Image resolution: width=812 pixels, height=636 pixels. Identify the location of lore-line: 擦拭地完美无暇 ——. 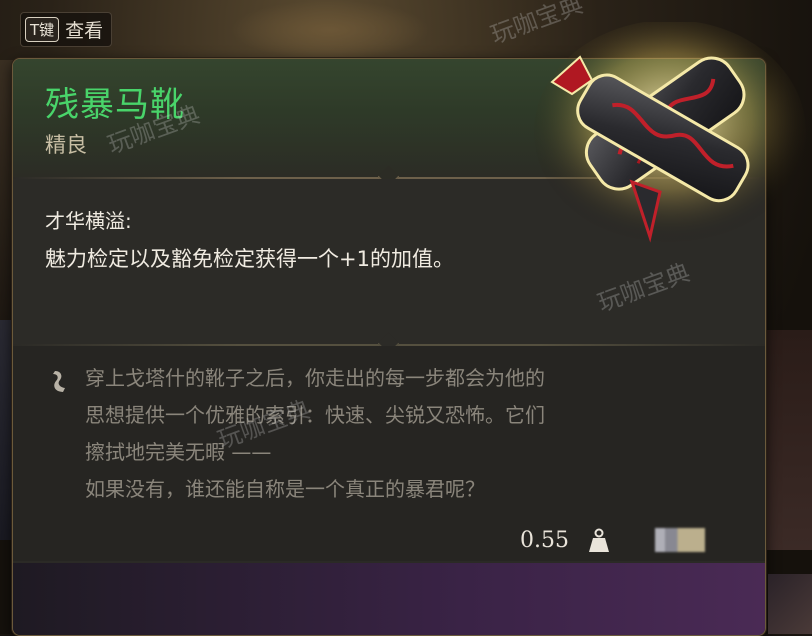
(178, 452).